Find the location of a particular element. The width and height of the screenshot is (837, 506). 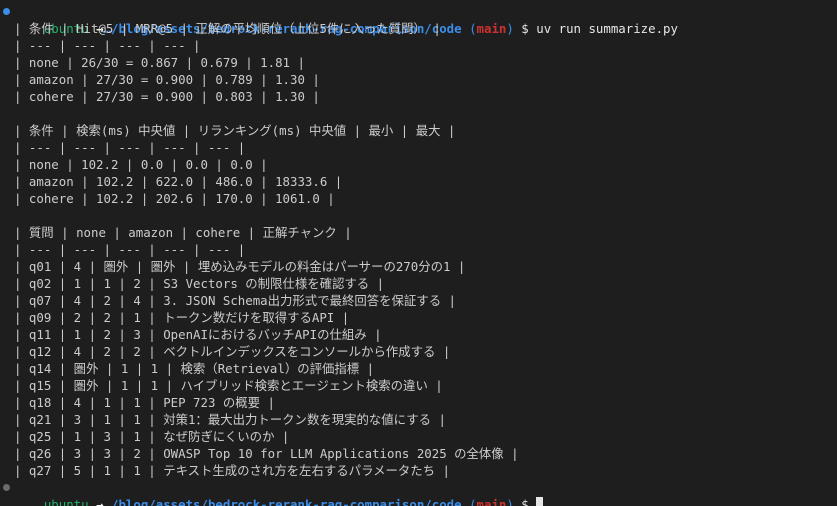

output-line: | none | 26/30 = 0.867 | 0.679 | 1.81 | is located at coordinates (159, 62).